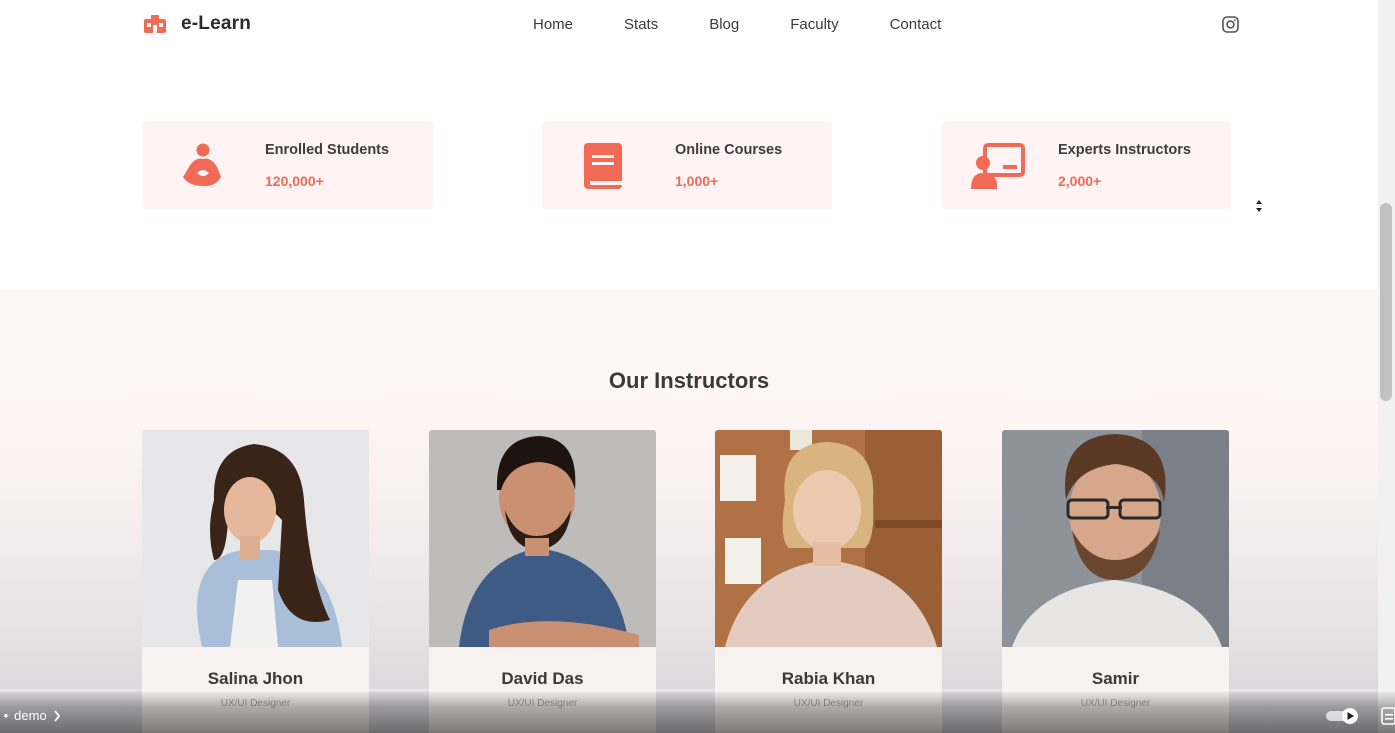 The height and width of the screenshot is (733, 1395). I want to click on top-navbar: e-Learn Home Stats Blog Faculty Contact, so click(689, 26).